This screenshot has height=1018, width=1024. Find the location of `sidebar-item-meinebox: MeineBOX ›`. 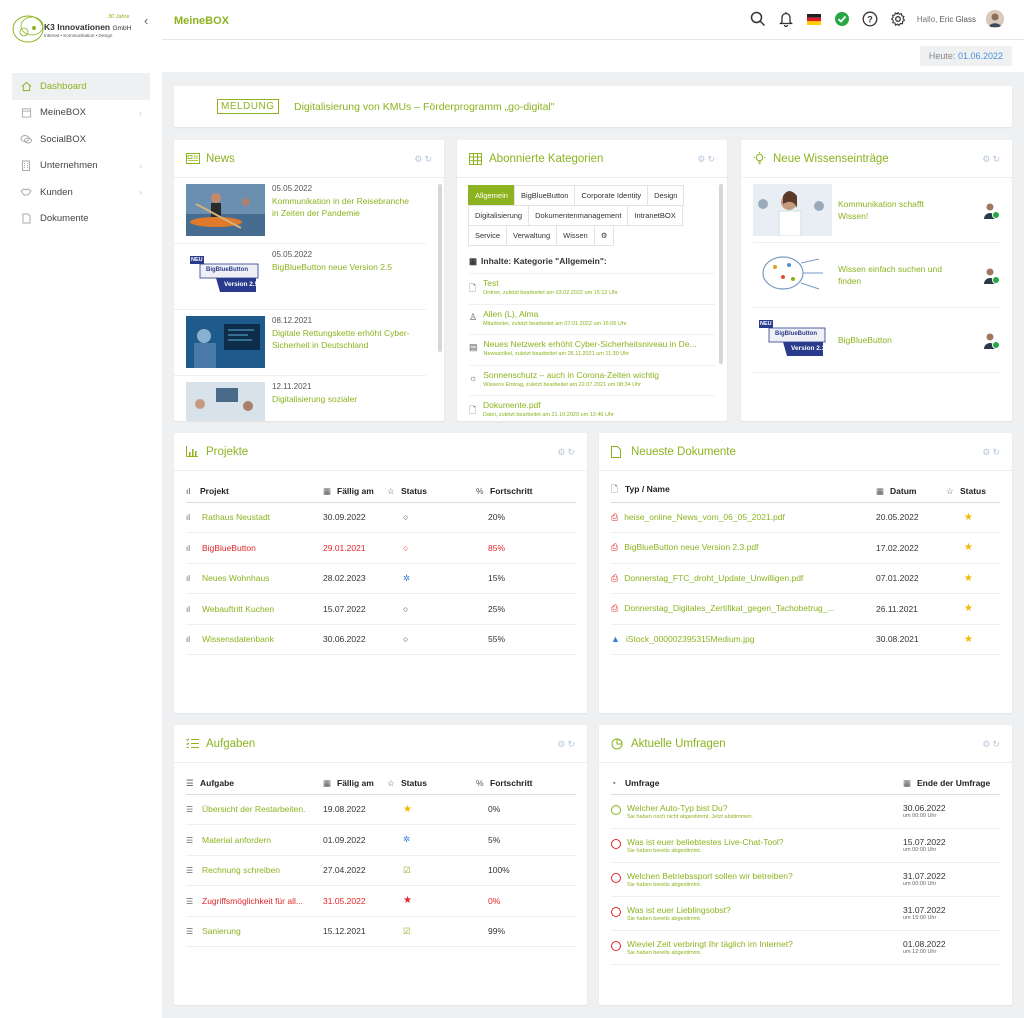

sidebar-item-meinebox: MeineBOX › is located at coordinates (81, 113).